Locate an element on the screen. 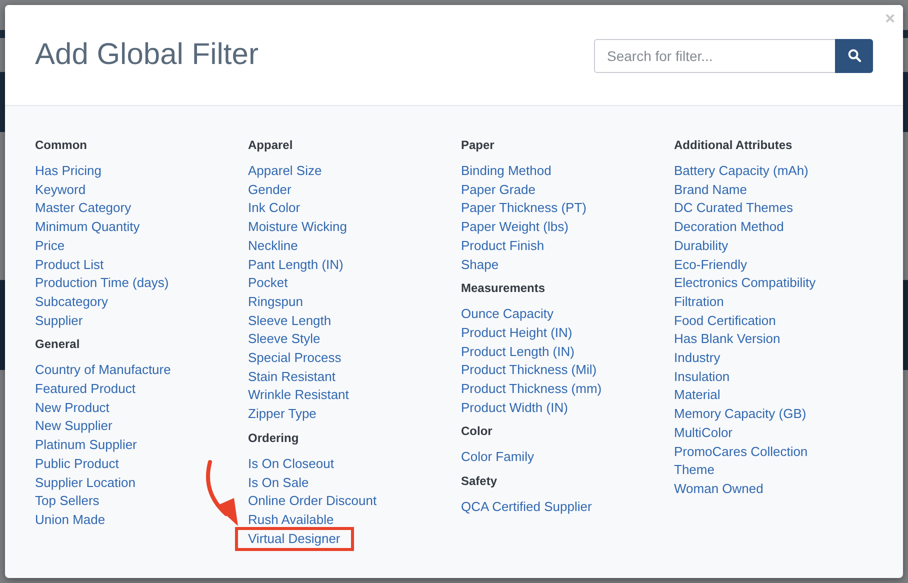 This screenshot has height=583, width=908. filter-link: Neckline is located at coordinates (273, 246).